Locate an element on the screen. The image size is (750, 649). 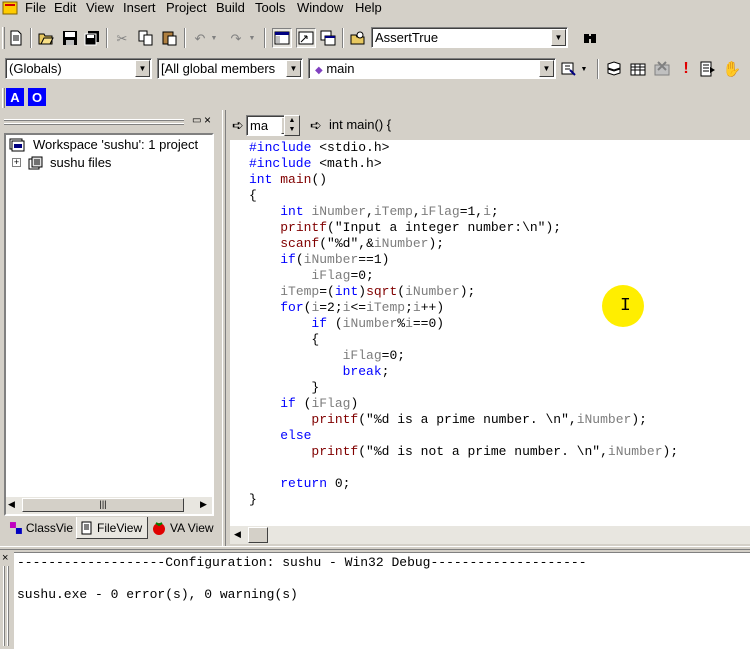
breakpoint-hand-icon: ✋ is located at coordinates (732, 69).